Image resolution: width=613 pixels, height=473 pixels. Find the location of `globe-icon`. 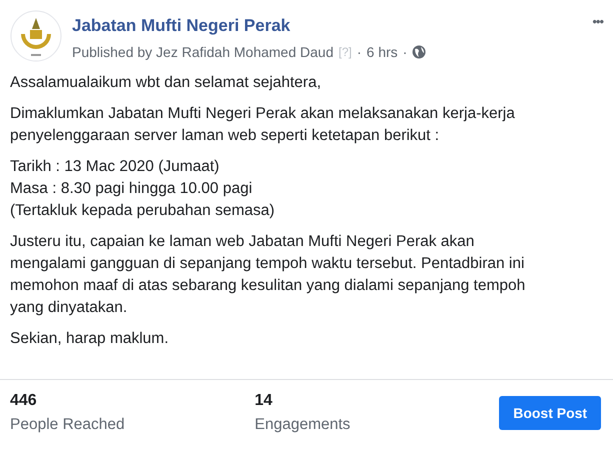

globe-icon is located at coordinates (419, 52).